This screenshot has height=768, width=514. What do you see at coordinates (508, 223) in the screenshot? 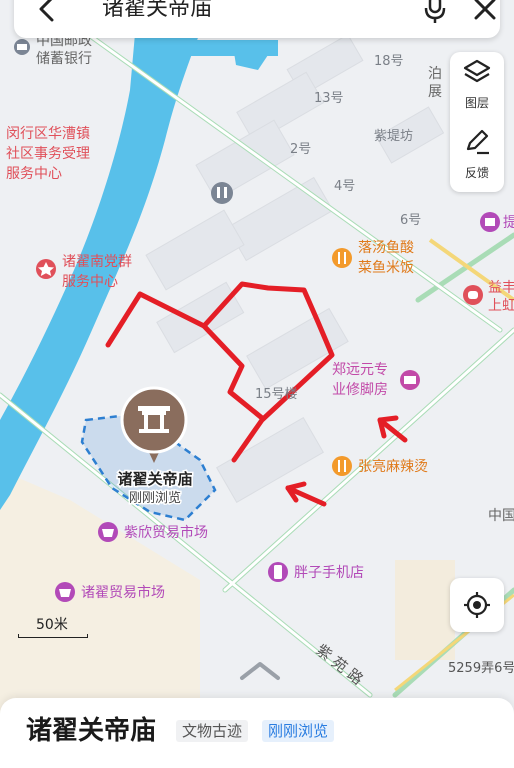
I see `poi-ti-label: 提` at bounding box center [508, 223].